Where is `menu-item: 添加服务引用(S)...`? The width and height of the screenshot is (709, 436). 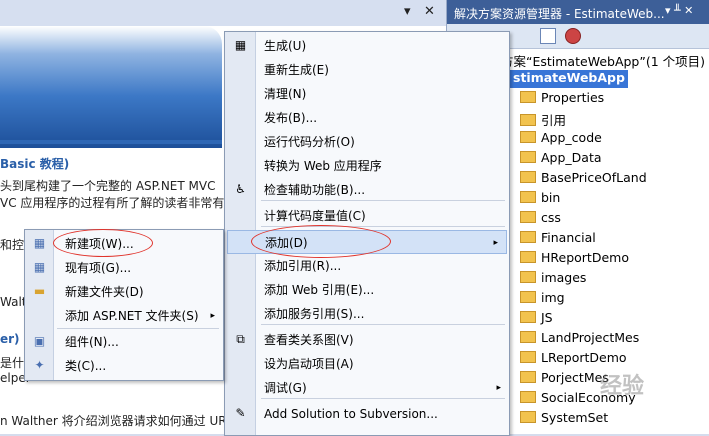 menu-item: 添加服务引用(S)... is located at coordinates (367, 314).